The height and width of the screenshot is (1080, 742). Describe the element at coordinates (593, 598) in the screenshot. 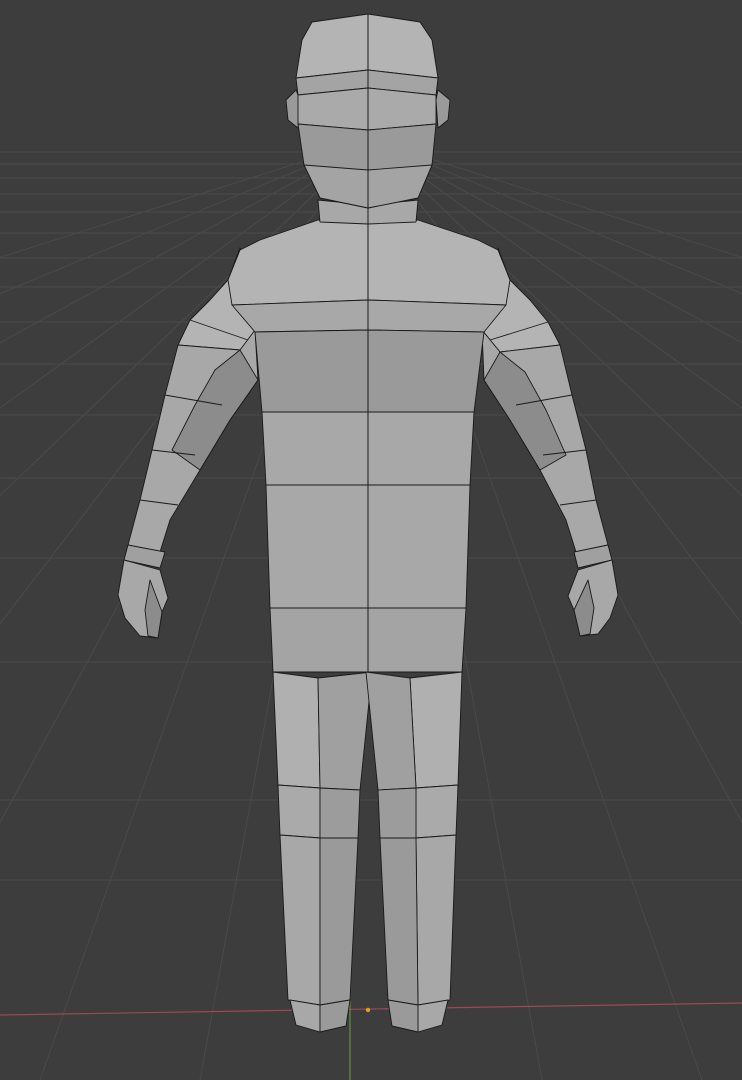

I see `right-hand` at that location.